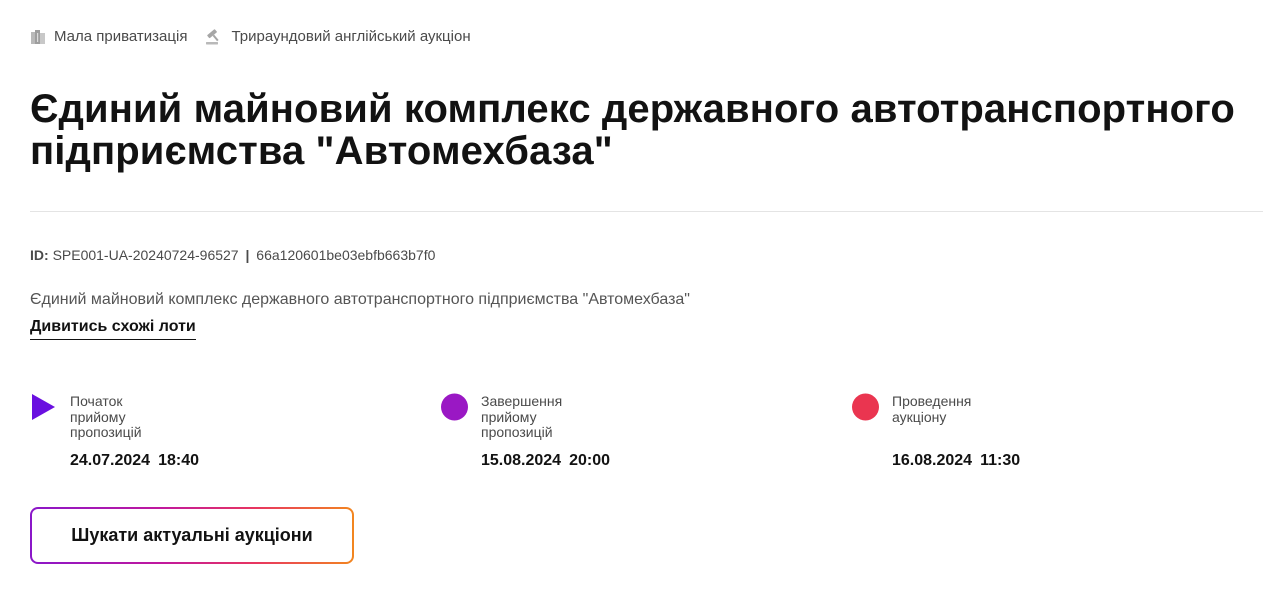  What do you see at coordinates (38, 37) in the screenshot?
I see `building-icon` at bounding box center [38, 37].